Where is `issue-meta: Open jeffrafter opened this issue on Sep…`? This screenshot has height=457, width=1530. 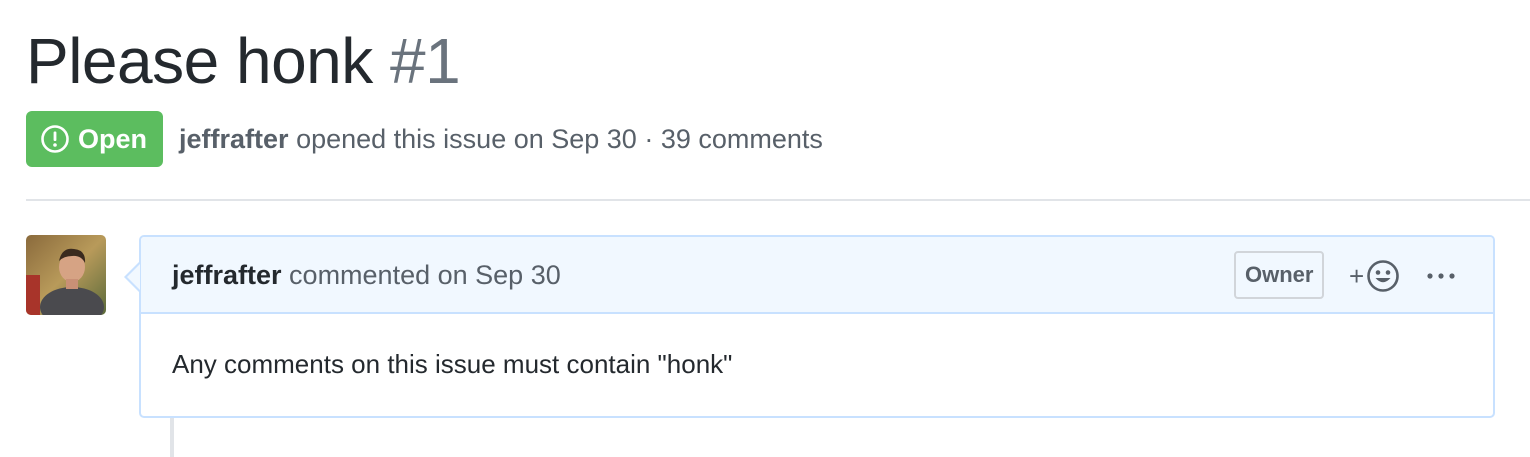 issue-meta: Open jeffrafter opened this issue on Sep… is located at coordinates (424, 139).